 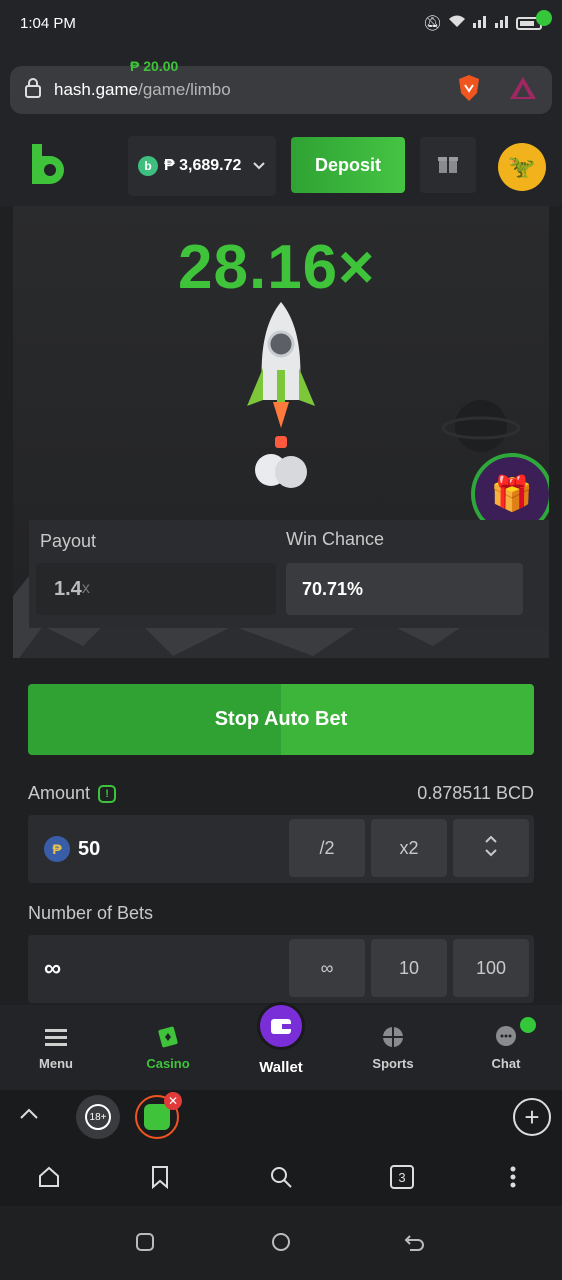 What do you see at coordinates (475, 793) in the screenshot?
I see `amount-bcd: 0.878511 BCD` at bounding box center [475, 793].